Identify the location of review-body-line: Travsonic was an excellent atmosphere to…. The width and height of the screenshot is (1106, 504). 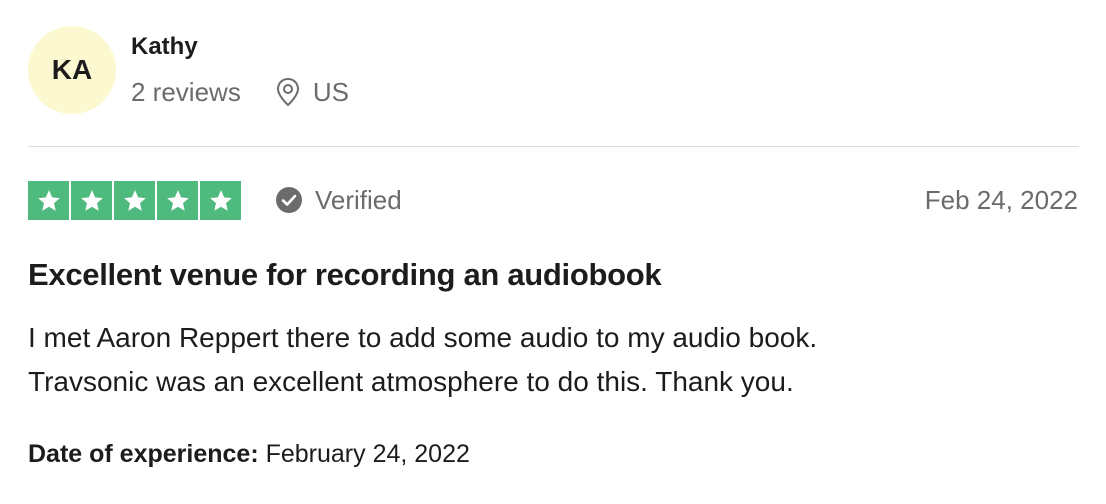
(411, 381).